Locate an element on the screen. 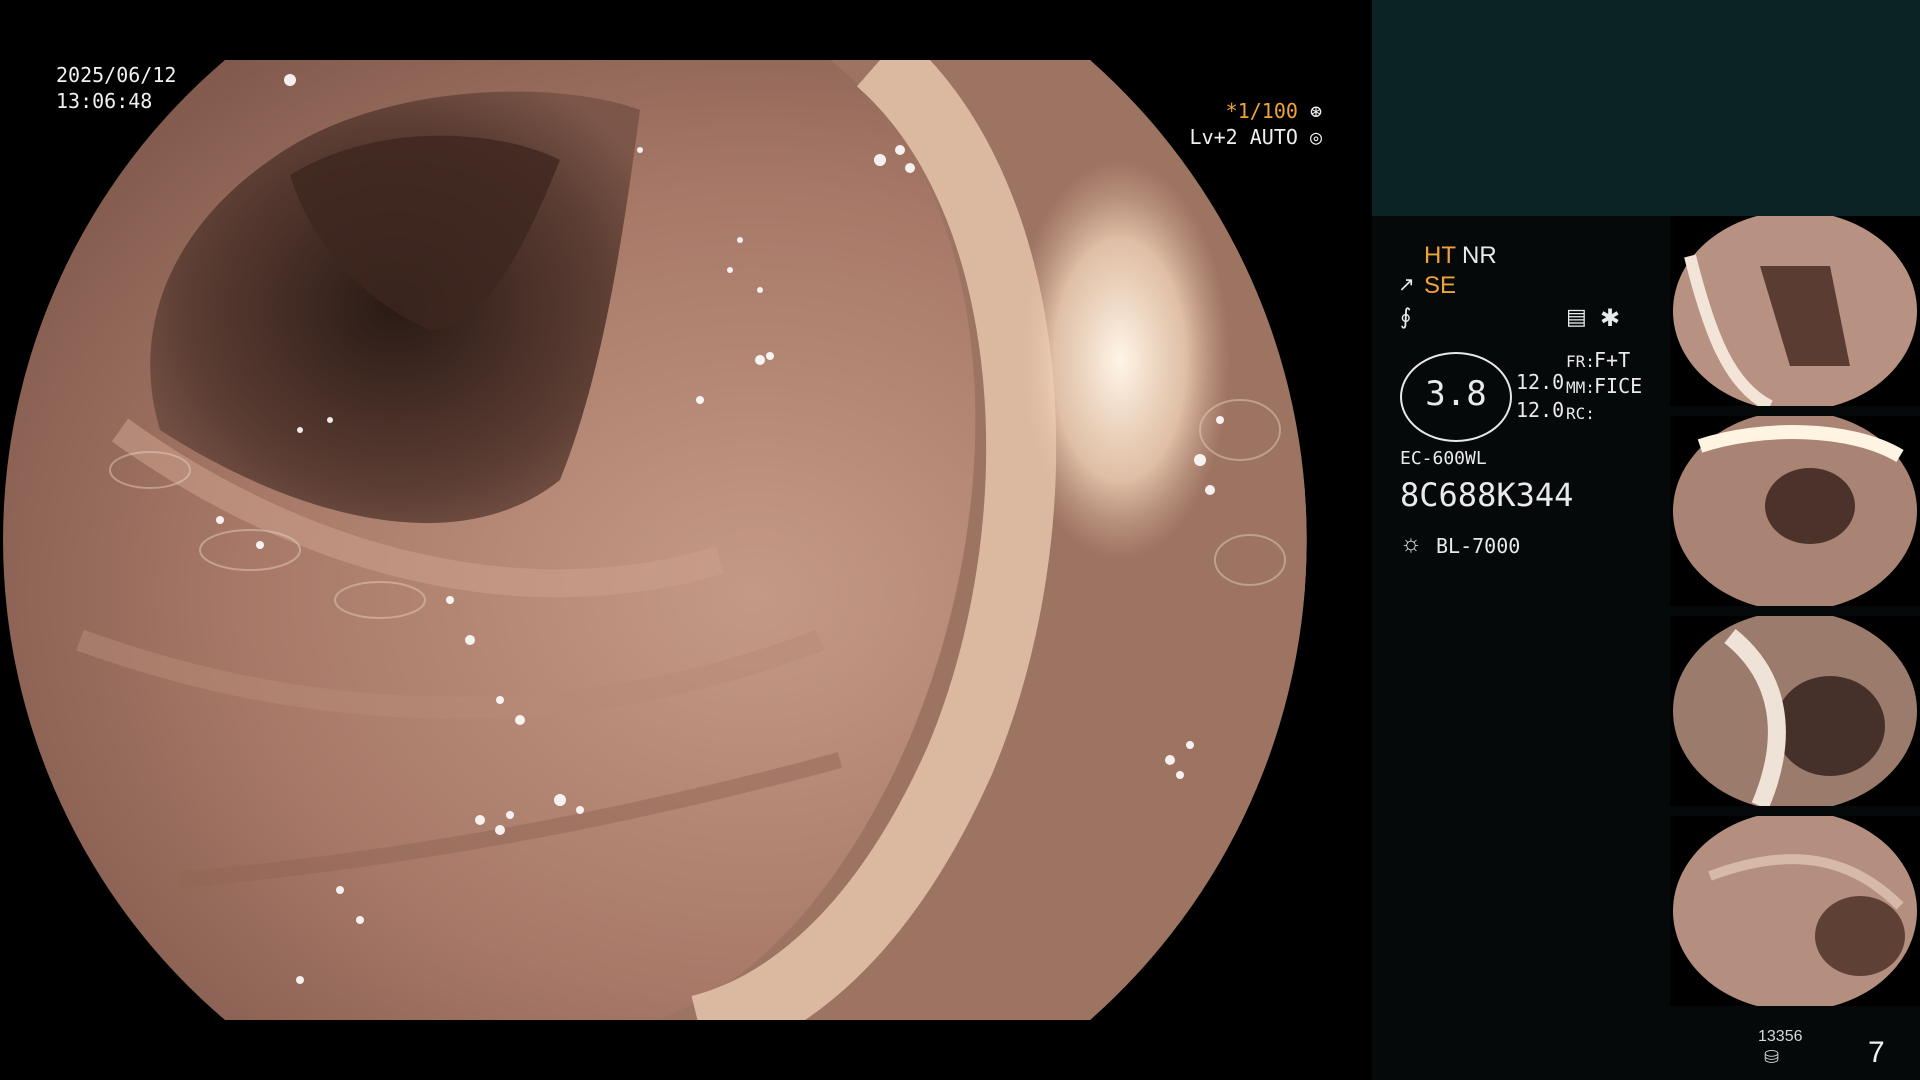 The width and height of the screenshot is (1920, 1080). mm-value: FICE is located at coordinates (1618, 386).